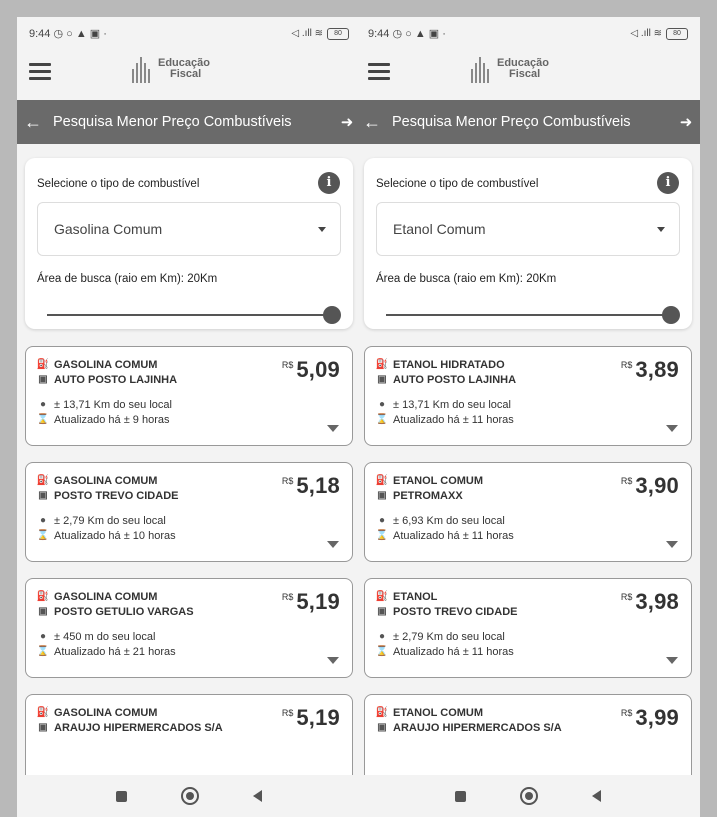  I want to click on dropdown-caret-icon, so click(322, 229).